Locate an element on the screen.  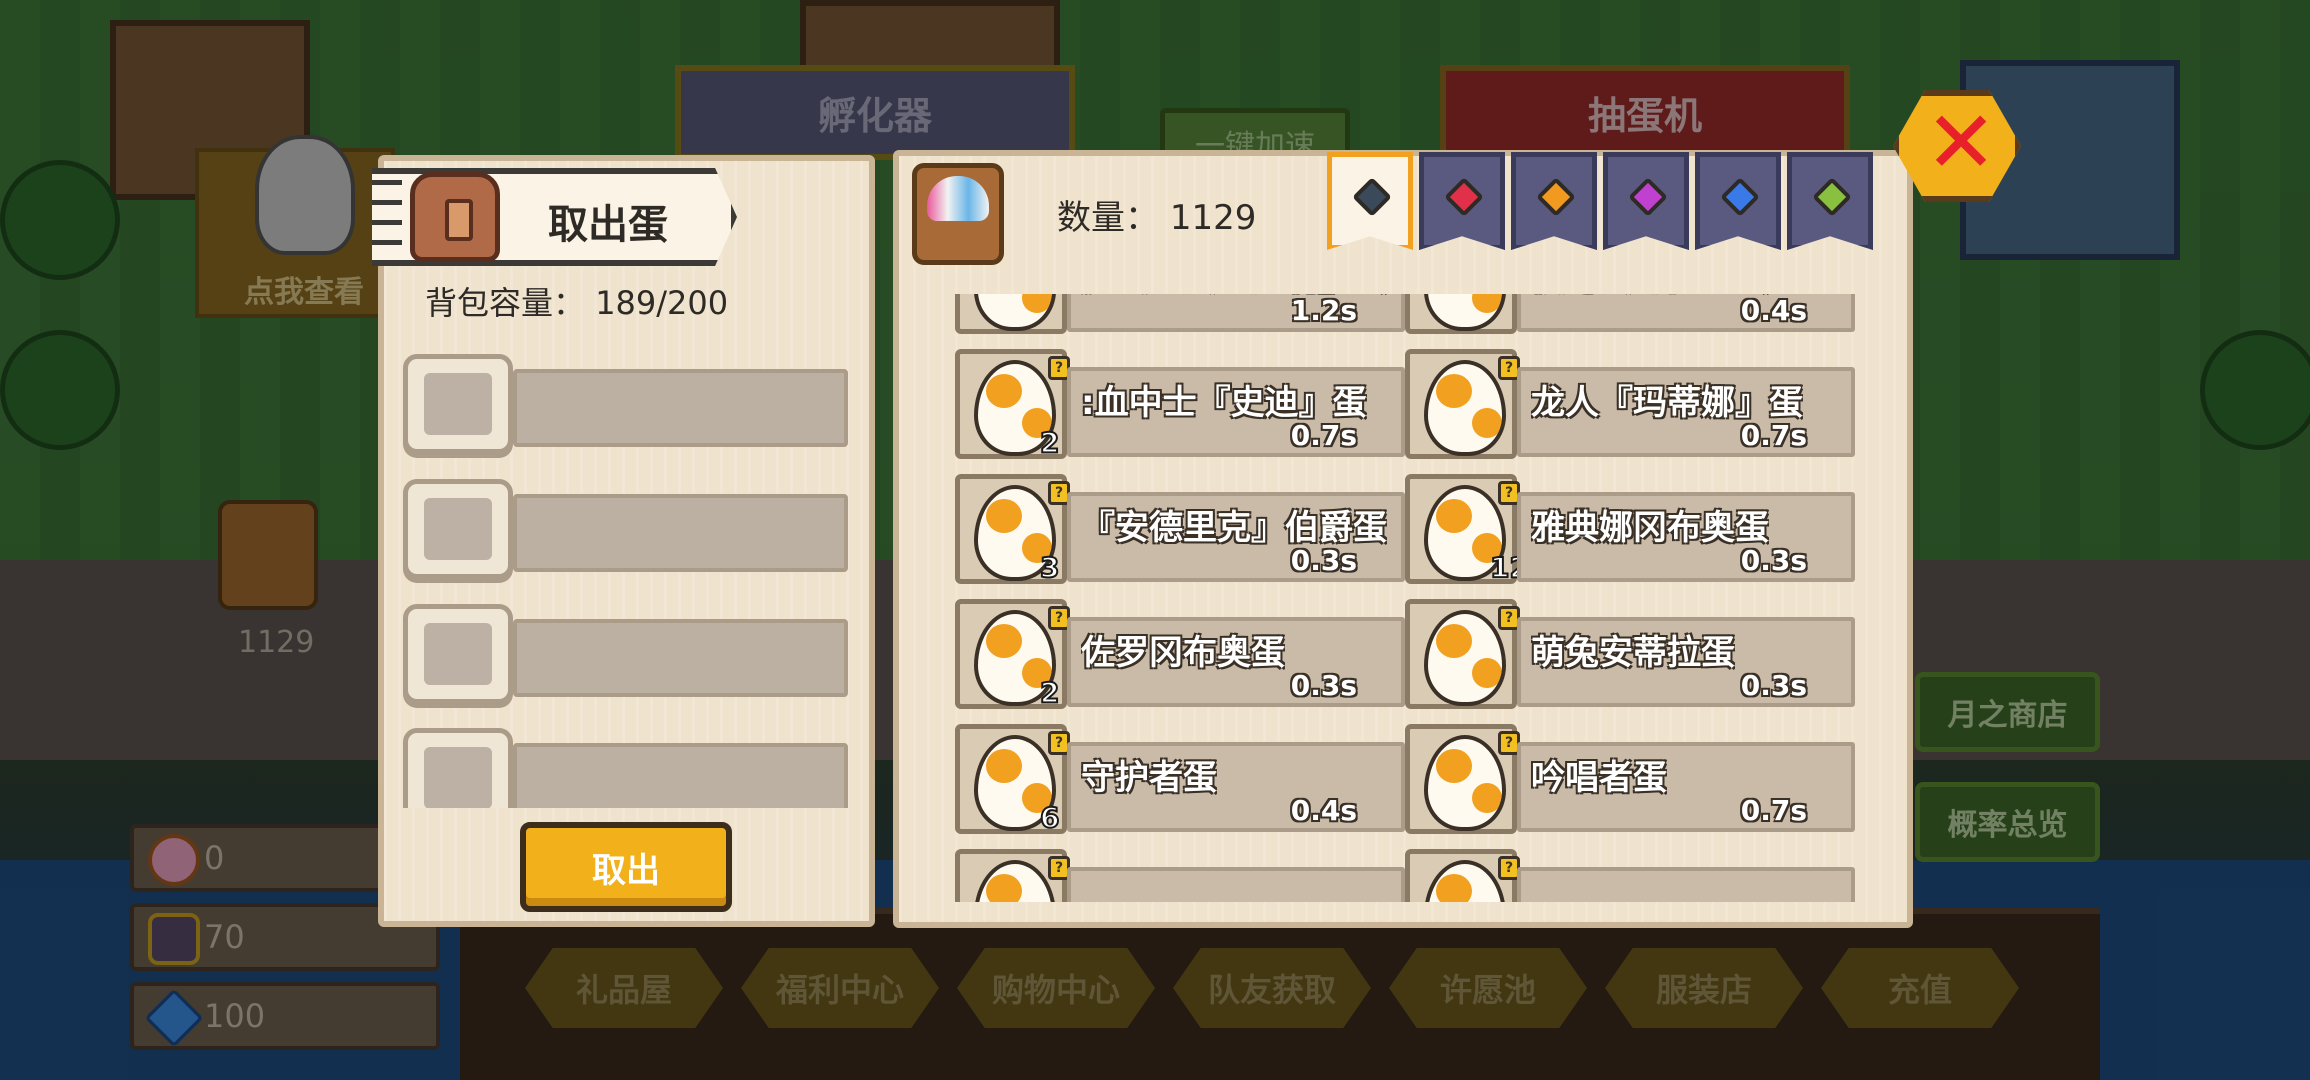
egg-name: 雅典娜冈布奥蛋 is located at coordinates (1650, 528).